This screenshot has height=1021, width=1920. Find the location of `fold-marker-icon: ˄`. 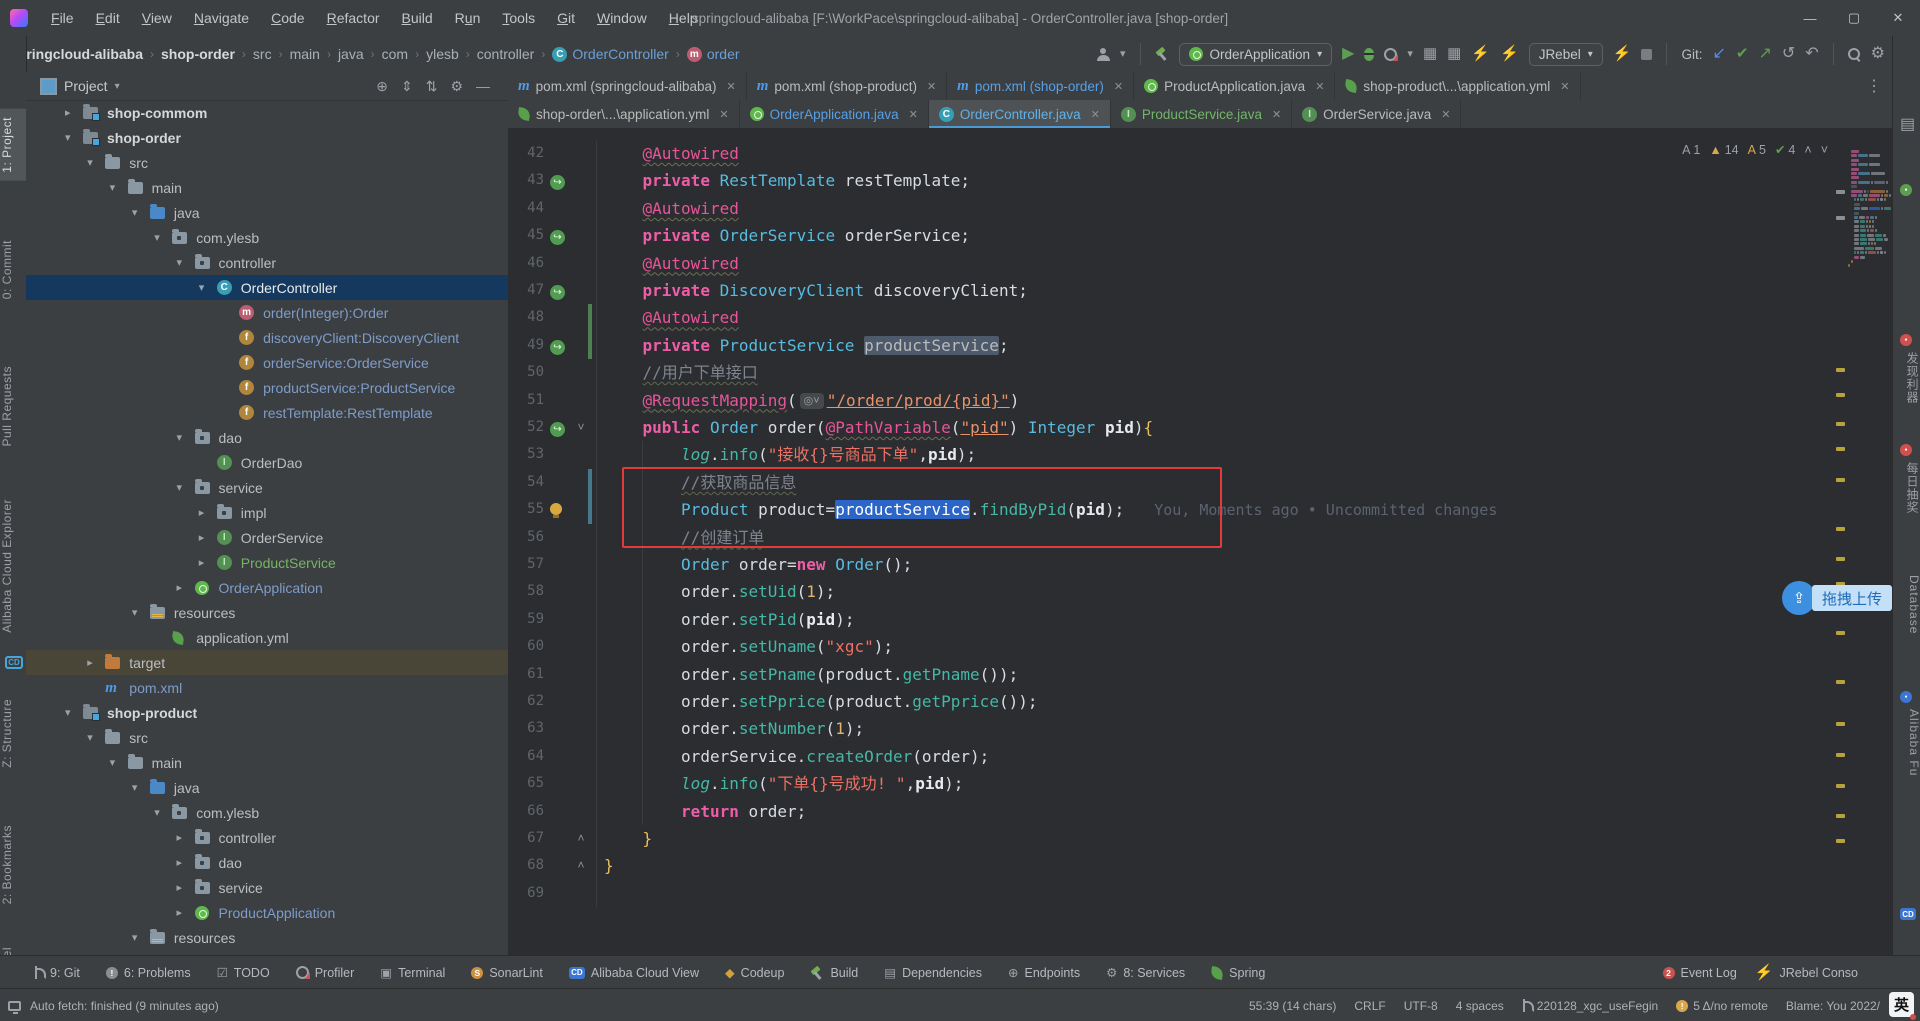

fold-marker-icon: ˄ is located at coordinates (581, 839).